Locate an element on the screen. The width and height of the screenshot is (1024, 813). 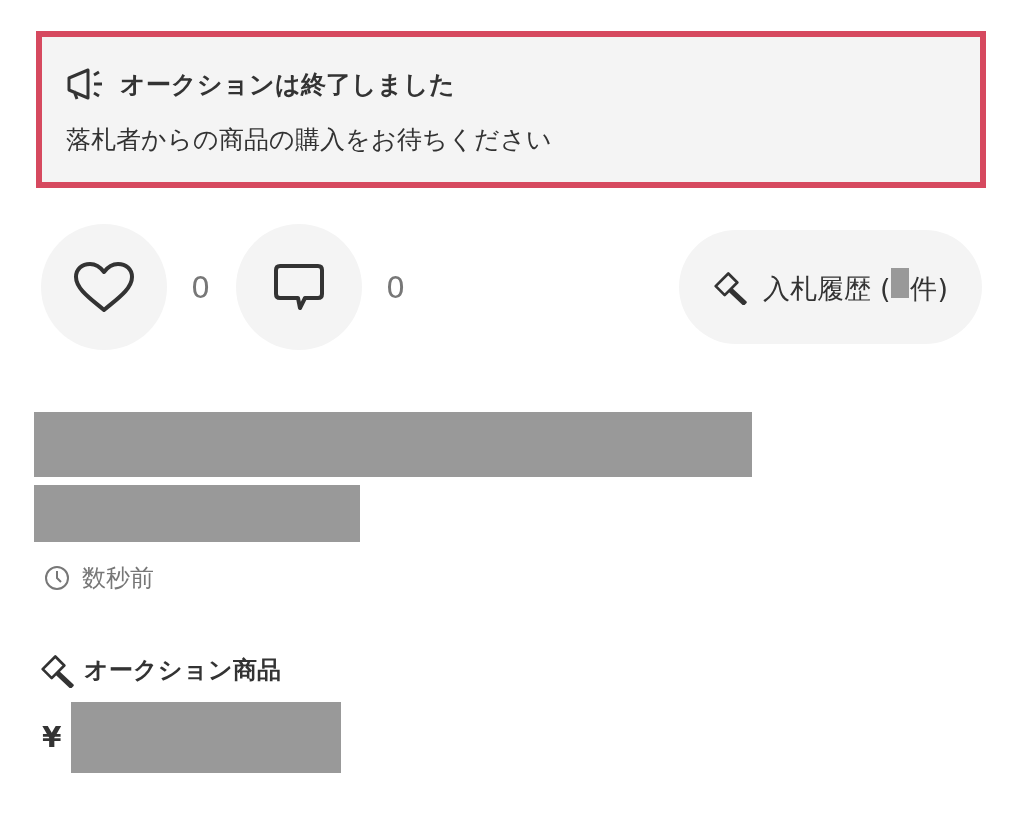
redaction-bar is located at coordinates (900, 282).